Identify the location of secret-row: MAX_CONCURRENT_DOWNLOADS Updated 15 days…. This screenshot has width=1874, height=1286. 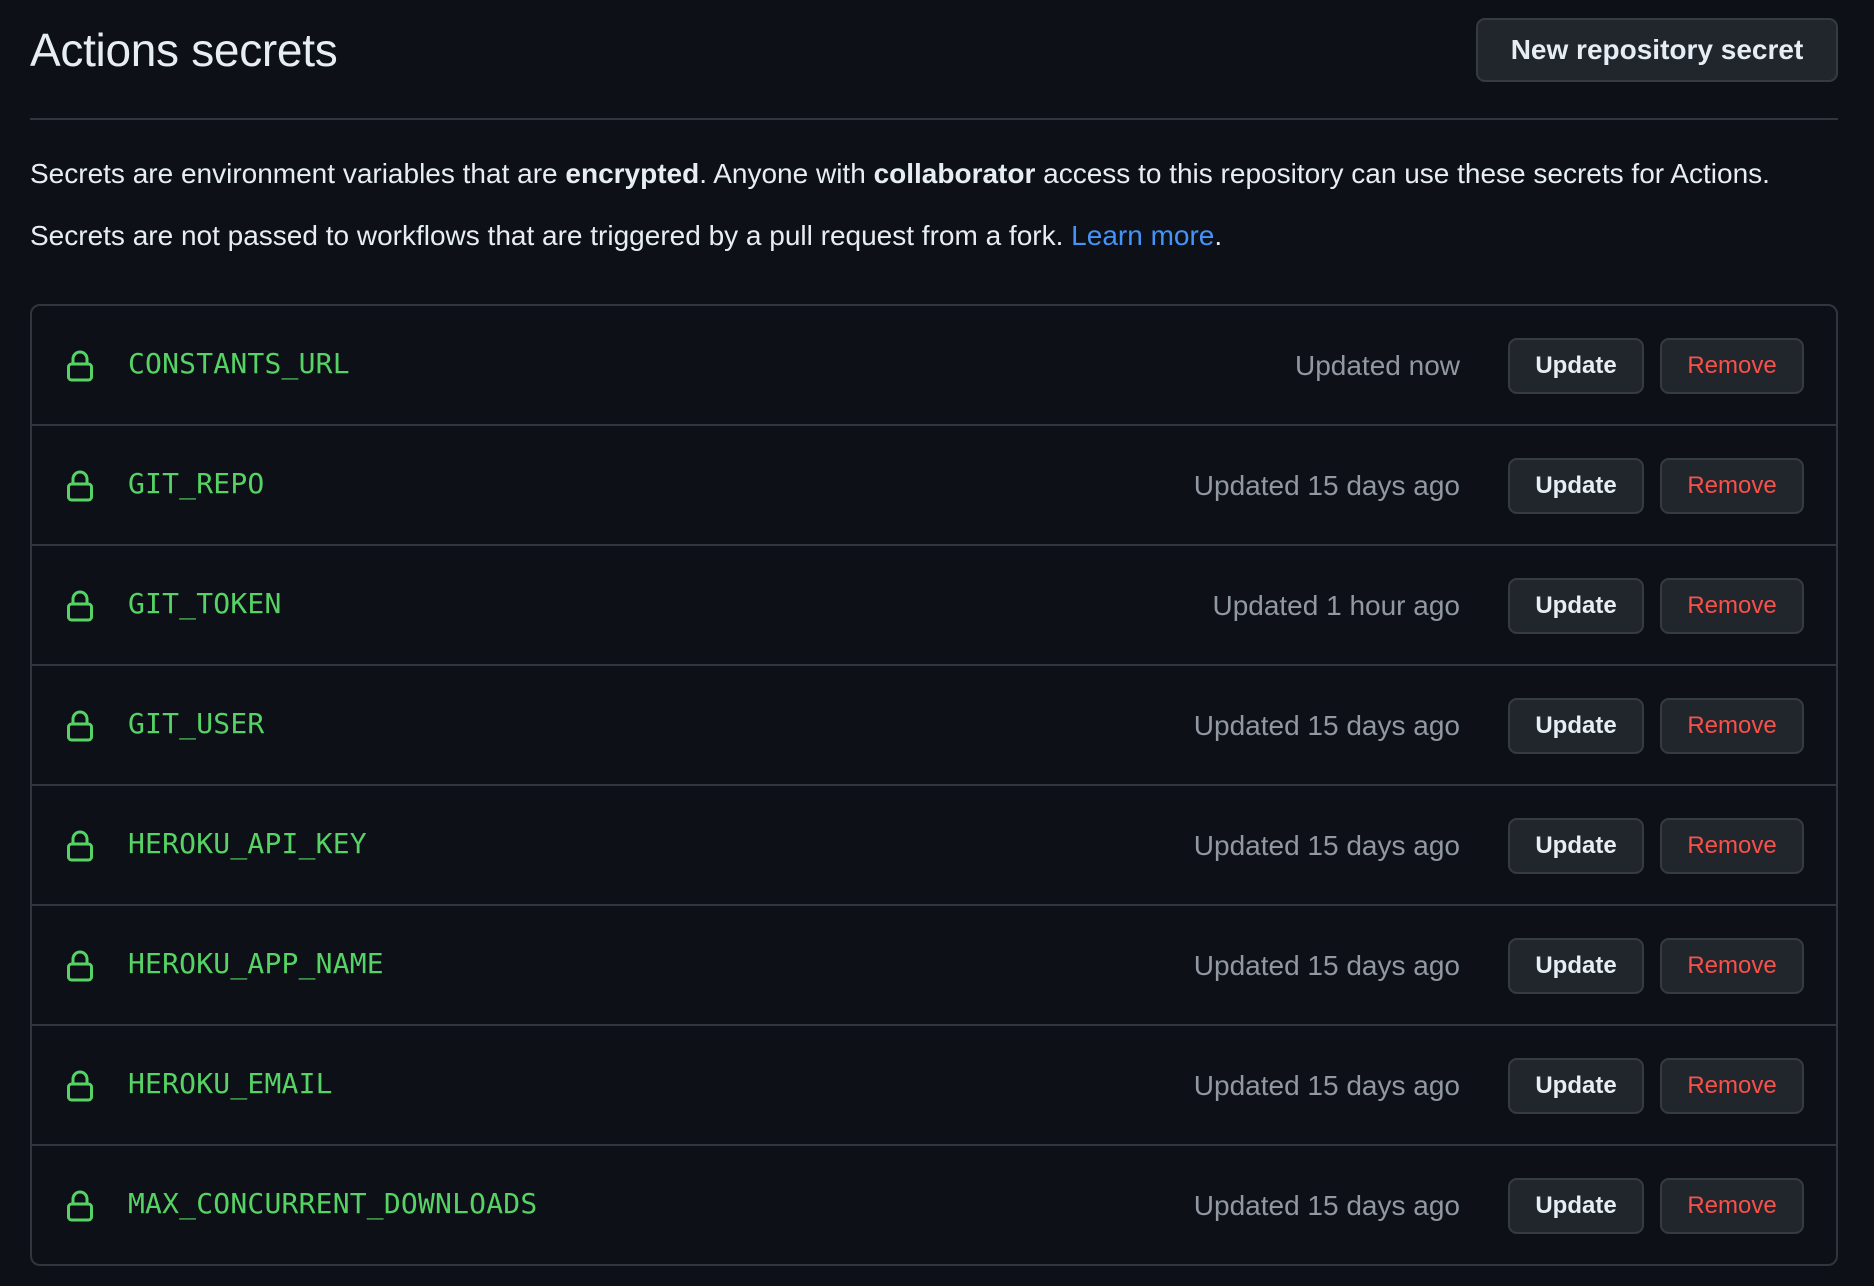
(934, 1205).